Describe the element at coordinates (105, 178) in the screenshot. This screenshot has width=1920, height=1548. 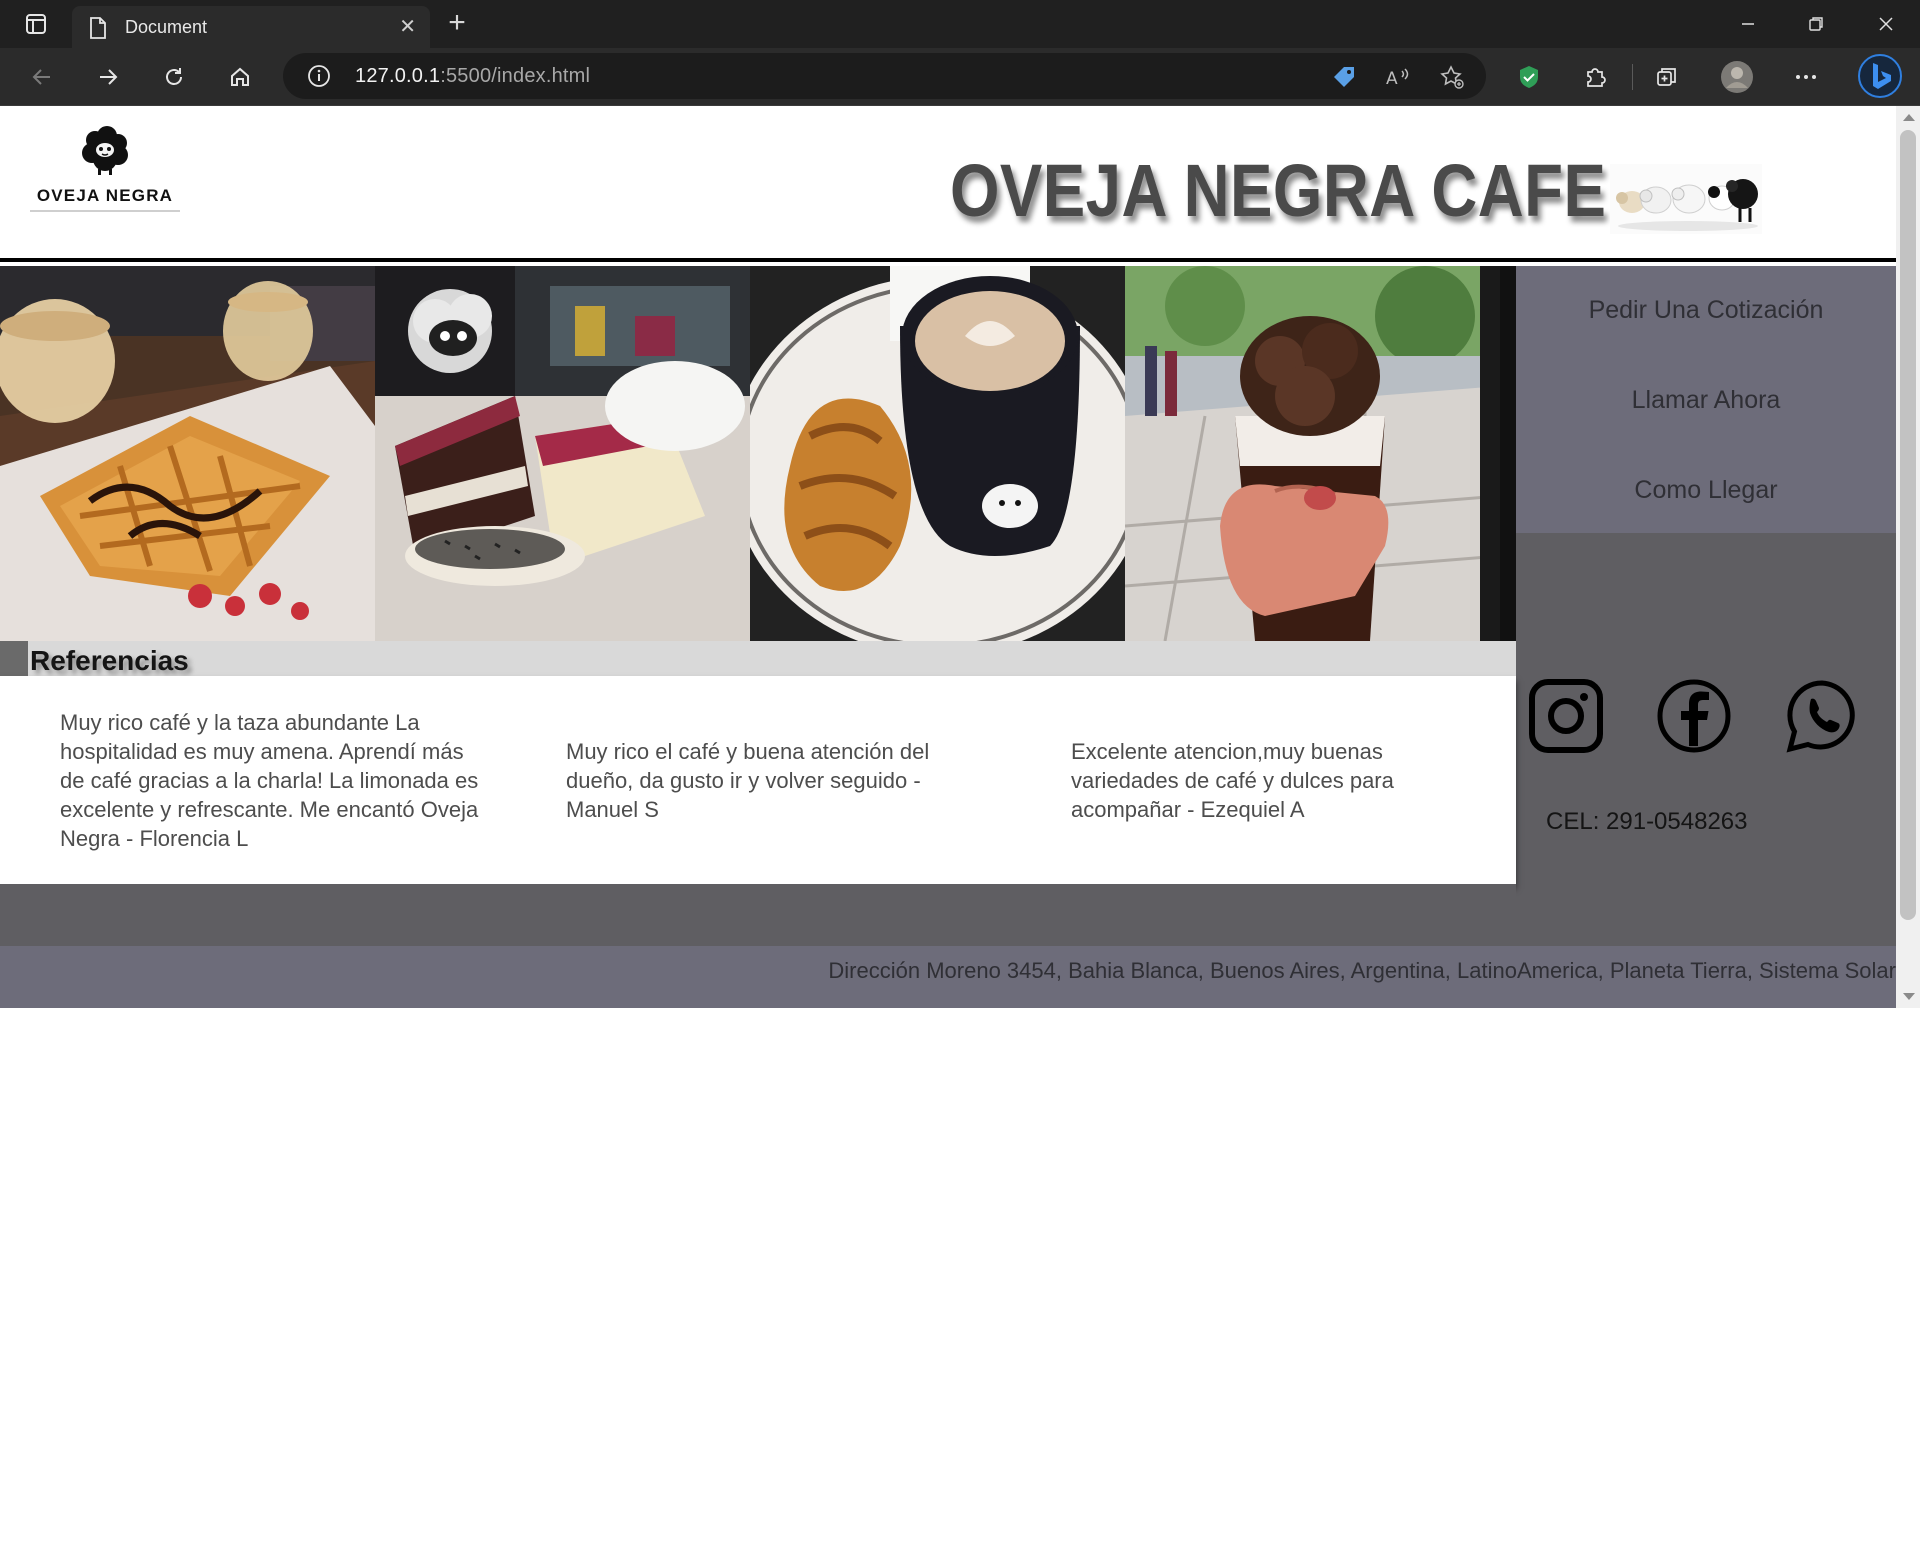
I see `logo: OVEJA NEGRA` at that location.